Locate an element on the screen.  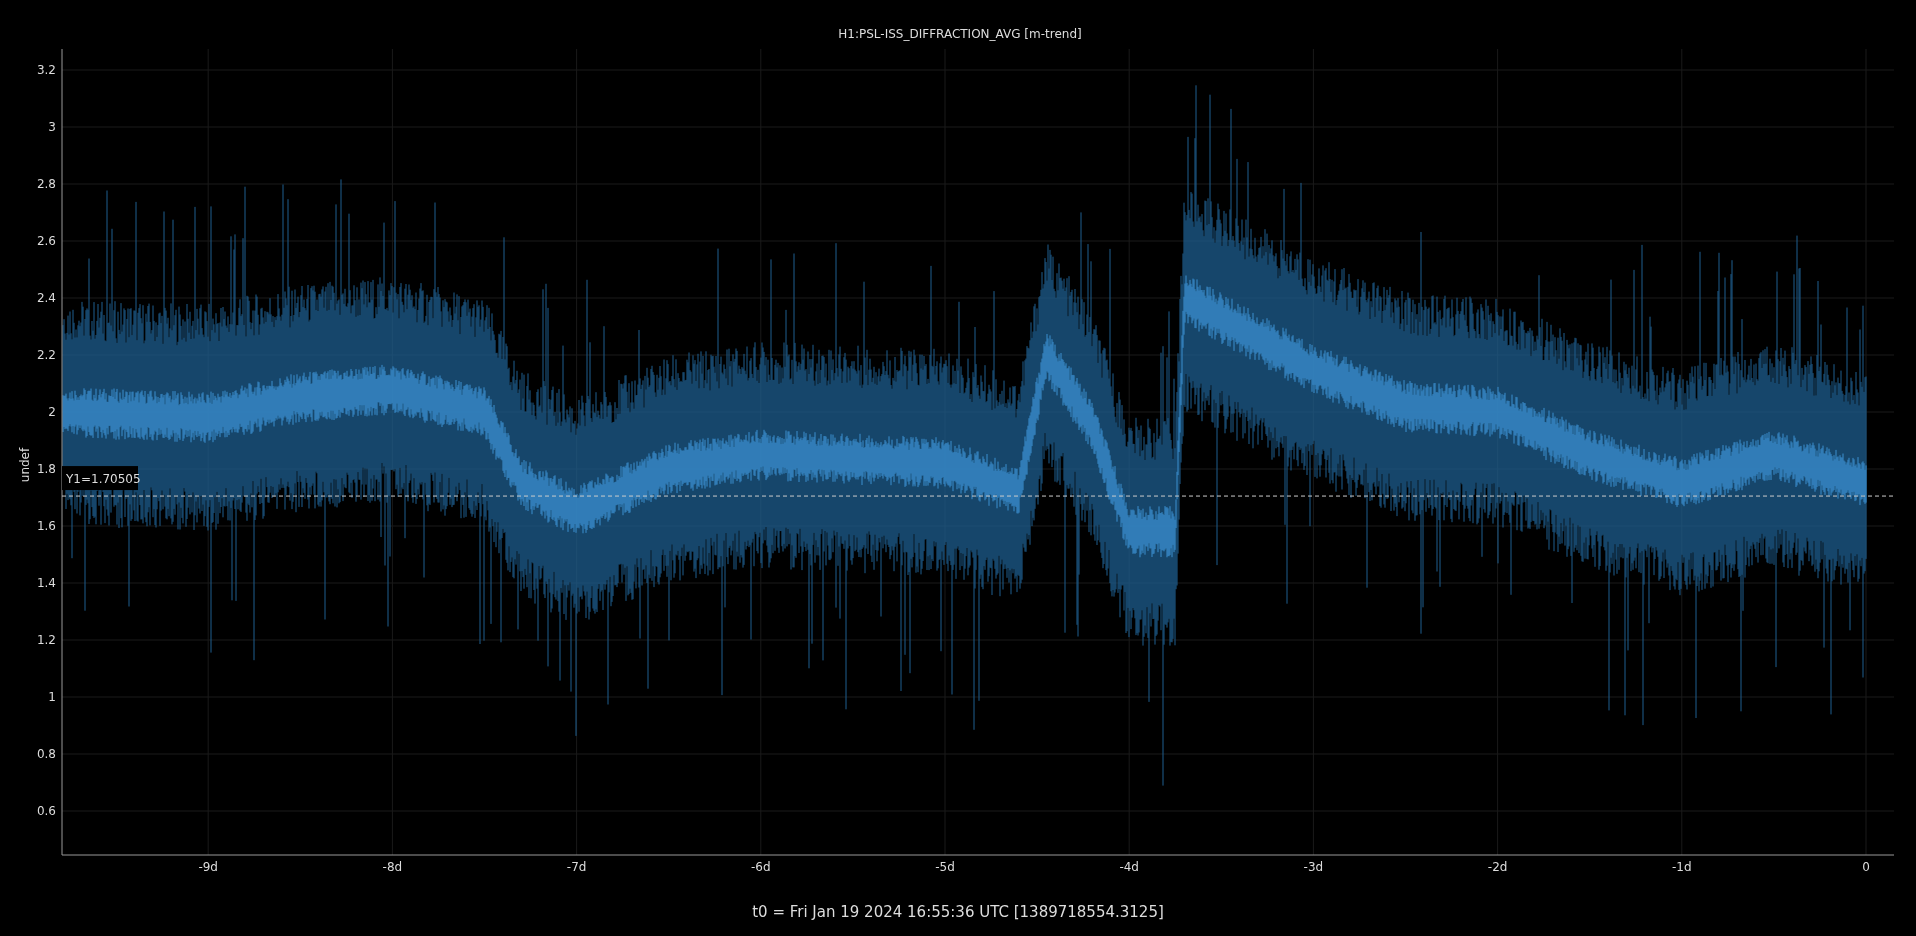
y-tick-label: 2.2 is located at coordinates (46, 355).